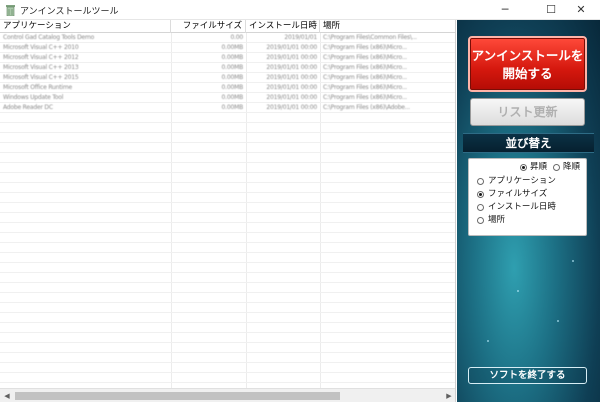 This screenshot has width=600, height=402. What do you see at coordinates (571, 167) in the screenshot?
I see `sort-descending-label: 降順` at bounding box center [571, 167].